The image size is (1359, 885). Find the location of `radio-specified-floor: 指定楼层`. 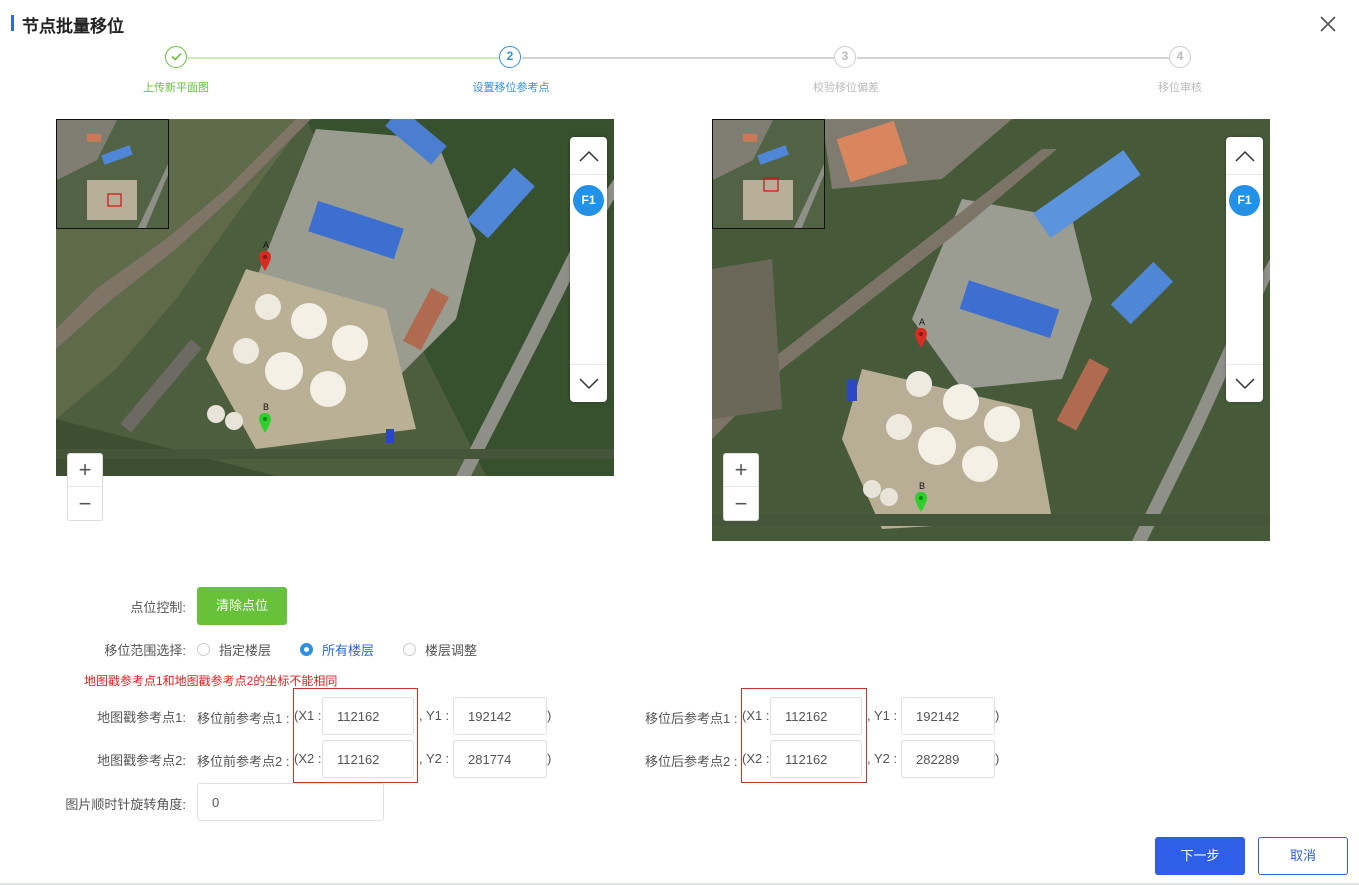

radio-specified-floor: 指定楼层 is located at coordinates (234, 649).